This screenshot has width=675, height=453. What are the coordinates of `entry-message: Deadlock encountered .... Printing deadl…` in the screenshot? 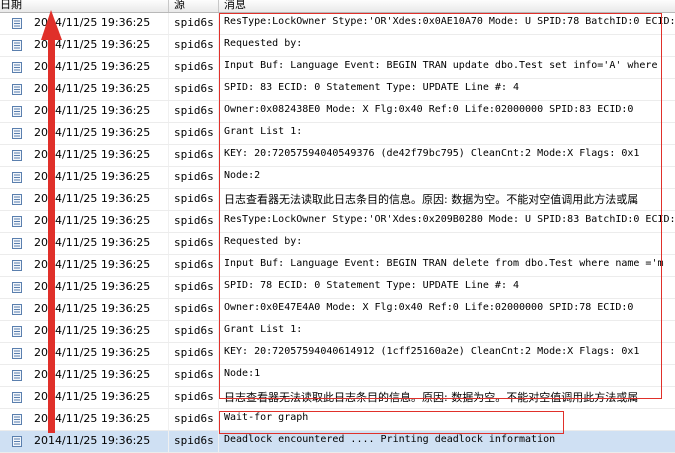 It's located at (390, 439).